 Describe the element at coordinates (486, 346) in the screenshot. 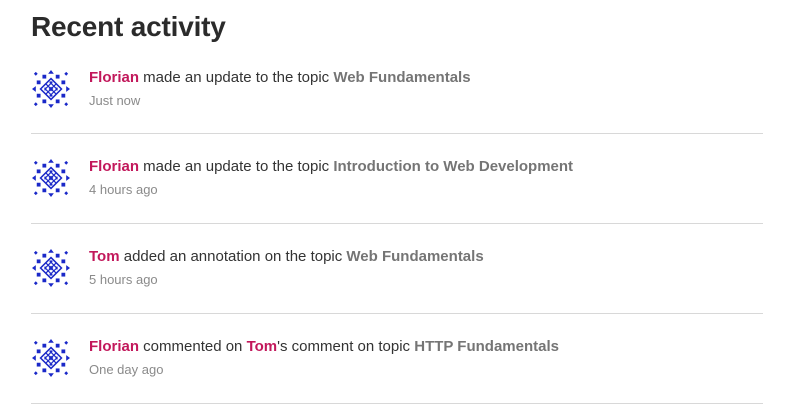

I see `topic-link: HTTP Fundamentals` at that location.